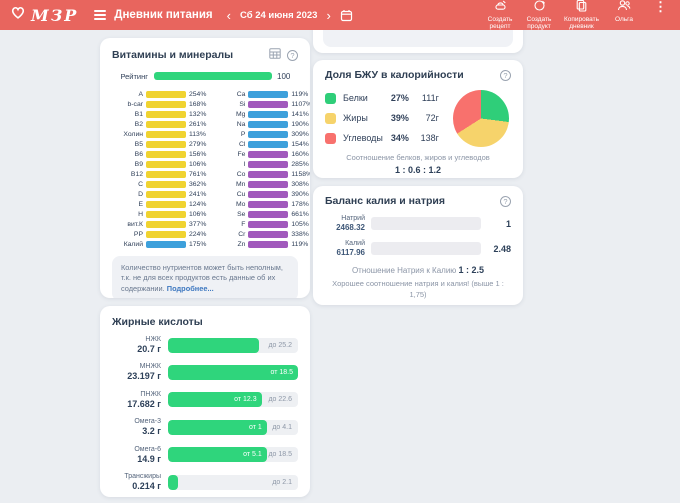  What do you see at coordinates (429, 138) in the screenshot?
I see `legend-grams: 138г` at bounding box center [429, 138].